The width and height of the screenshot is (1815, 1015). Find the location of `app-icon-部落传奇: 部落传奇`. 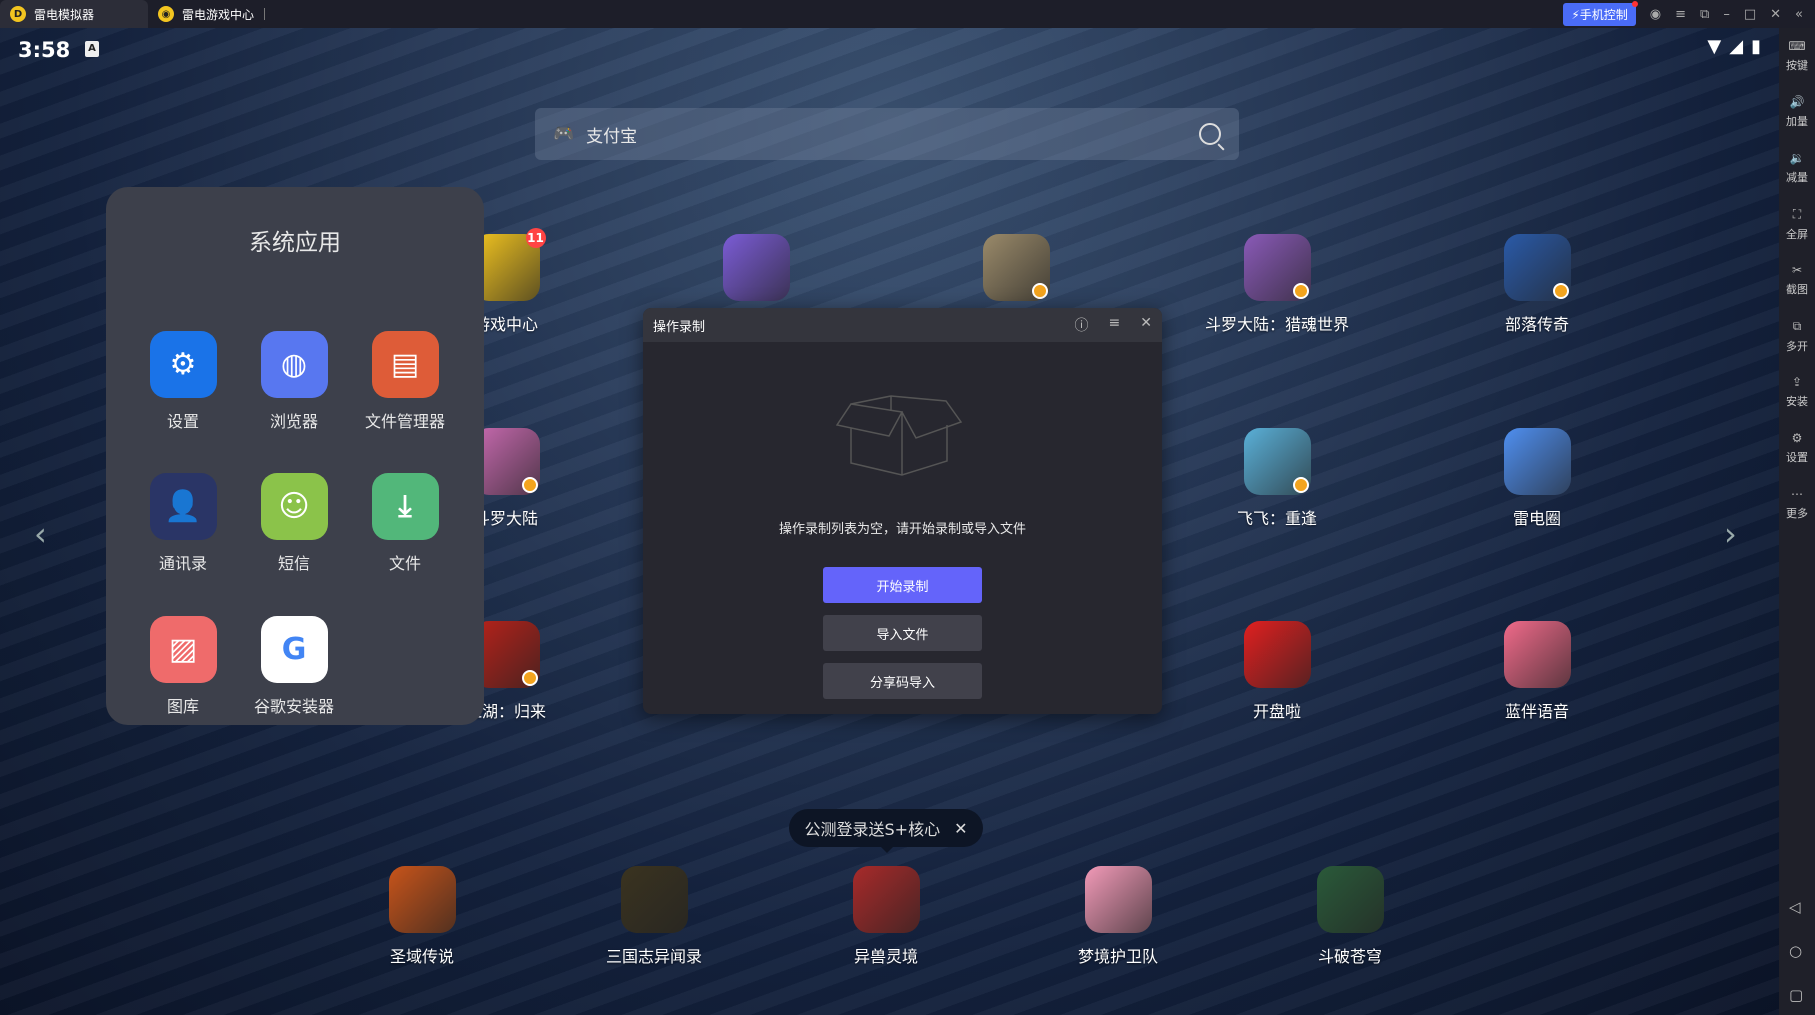

app-icon-部落传奇: 部落传奇 is located at coordinates (1537, 284).